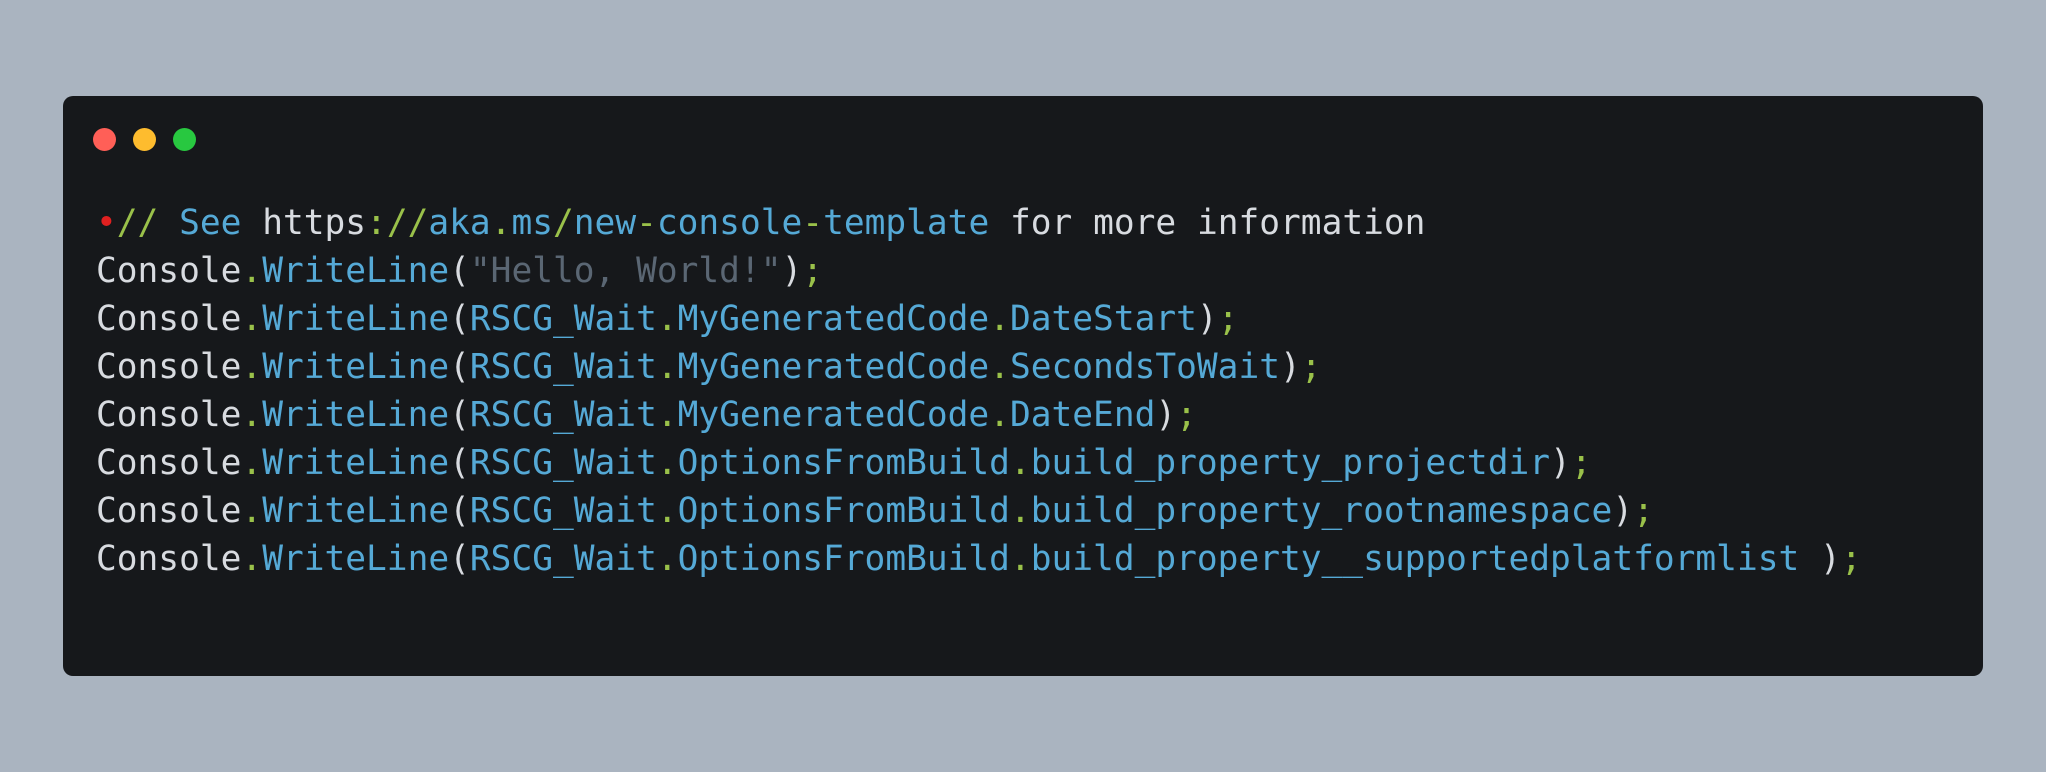 Image resolution: width=2046 pixels, height=772 pixels. Describe the element at coordinates (729, 223) in the screenshot. I see `code-token: console` at that location.